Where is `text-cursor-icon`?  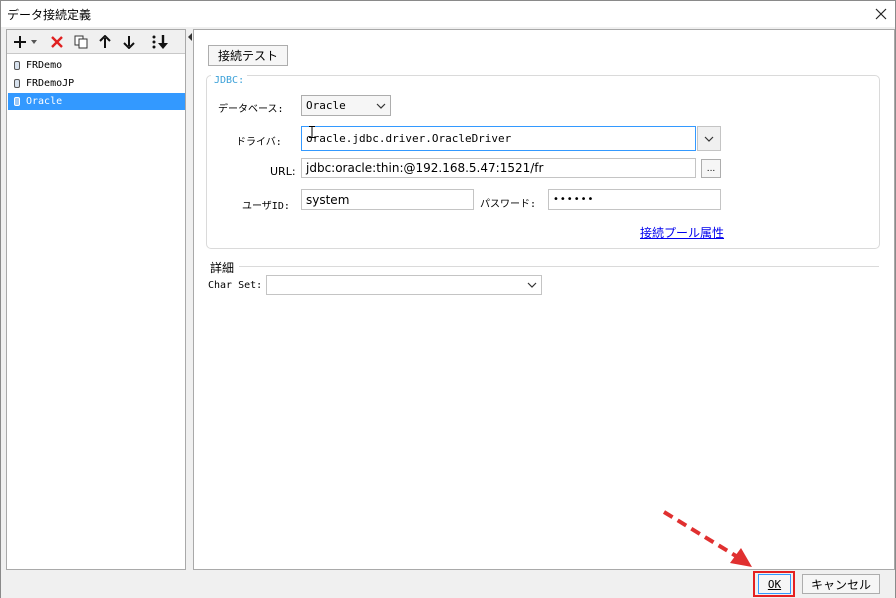
text-cursor-icon is located at coordinates (312, 132).